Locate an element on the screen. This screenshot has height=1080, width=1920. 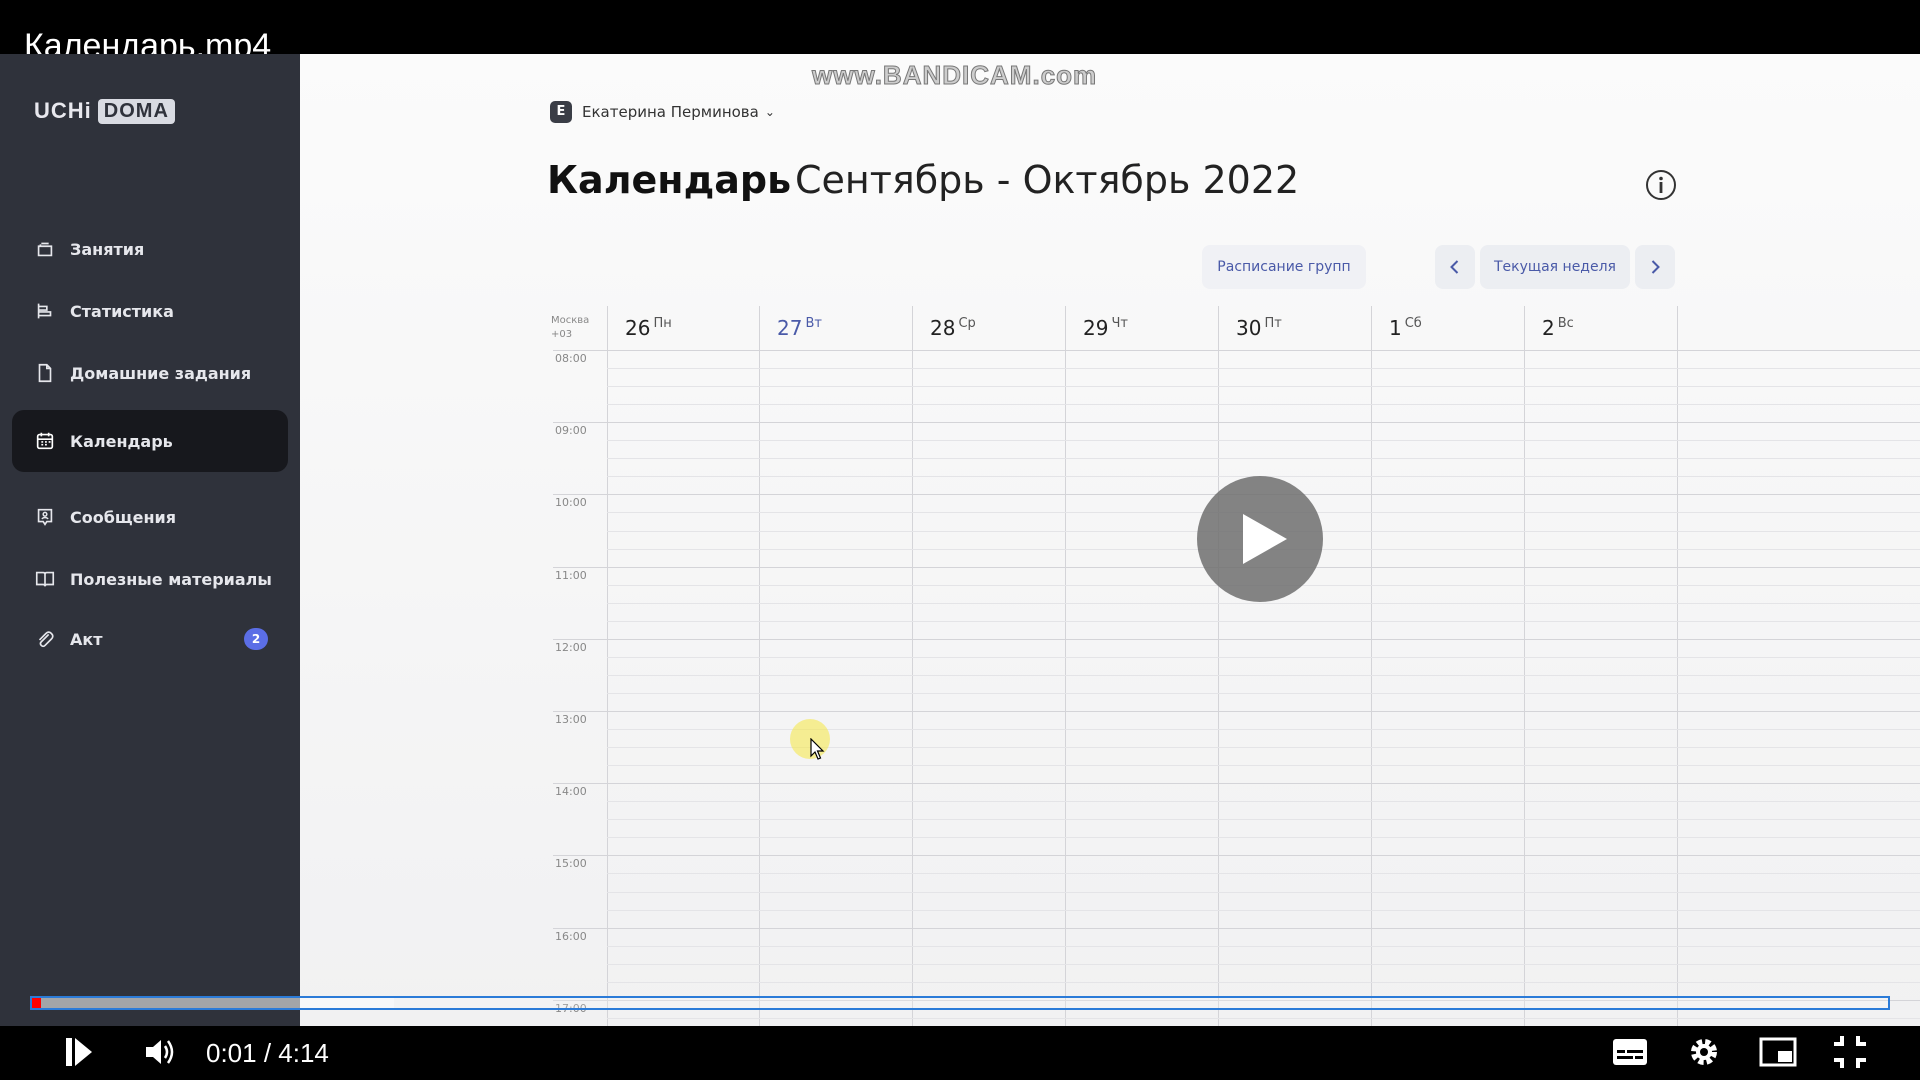
sidebar-item-calendar: Календарь is located at coordinates (150, 441).